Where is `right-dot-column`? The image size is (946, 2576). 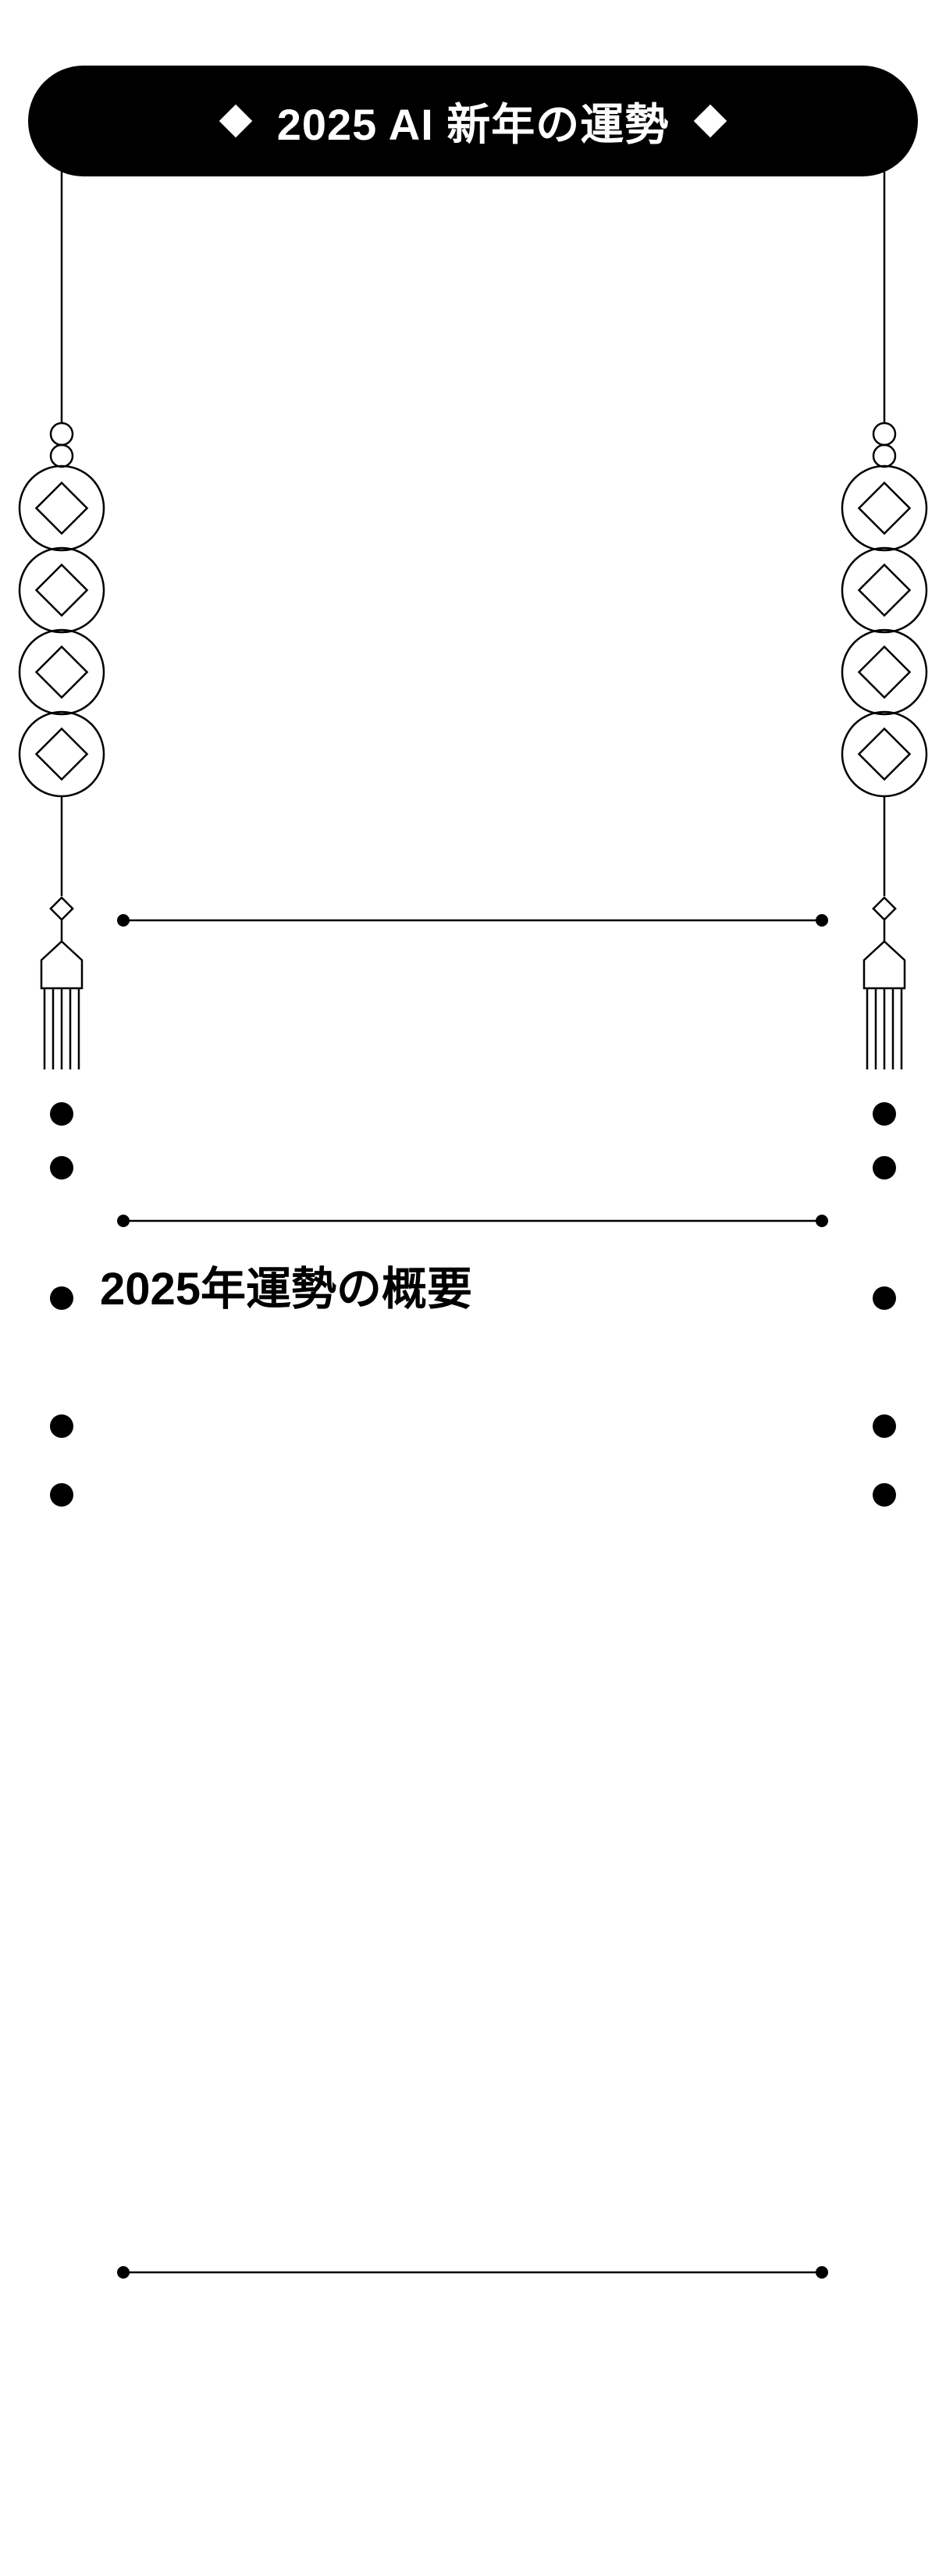 right-dot-column is located at coordinates (884, 1304).